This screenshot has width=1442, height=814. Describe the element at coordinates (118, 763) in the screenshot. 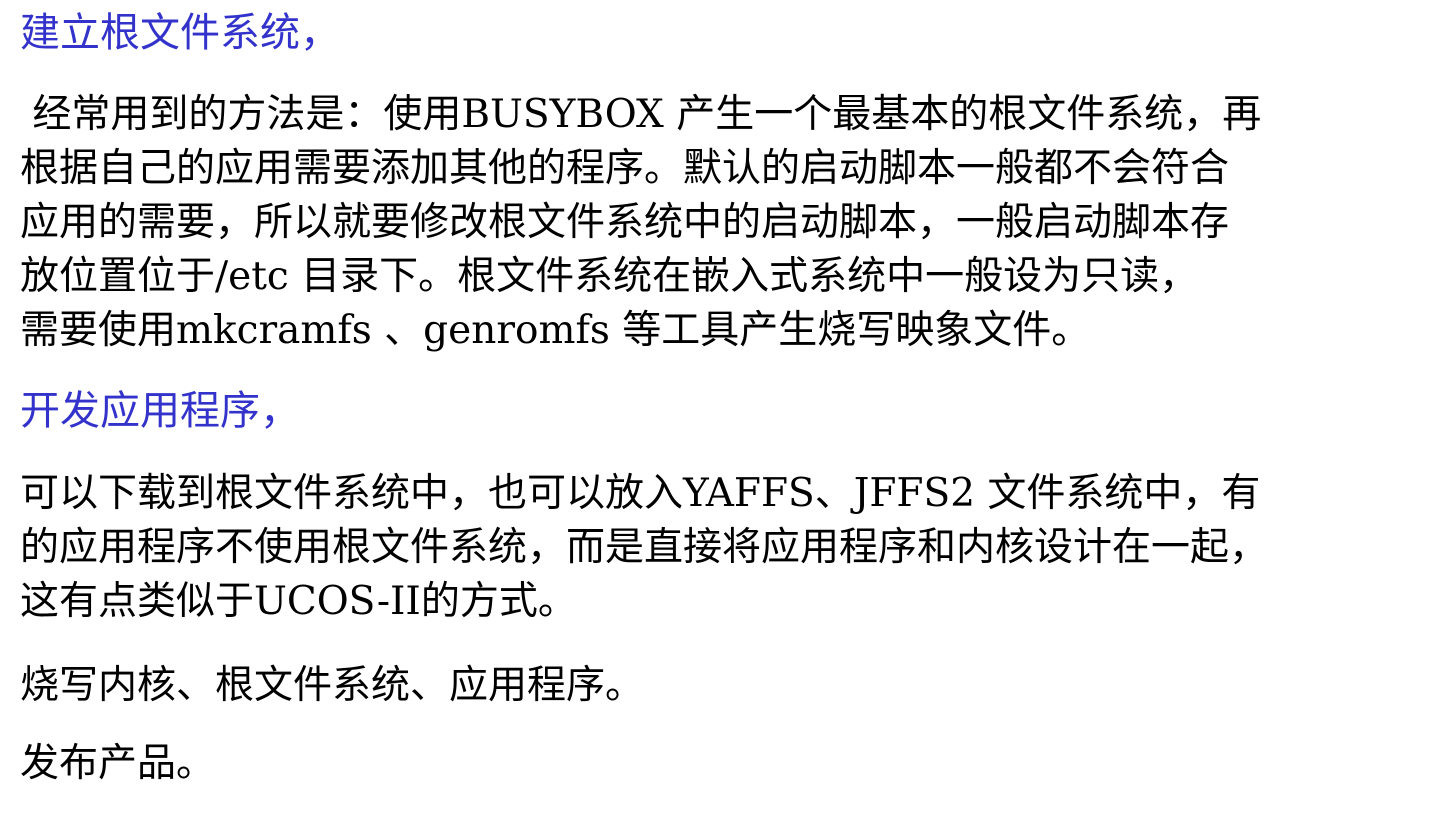

I see `paragraph-line: 发布产品。` at that location.